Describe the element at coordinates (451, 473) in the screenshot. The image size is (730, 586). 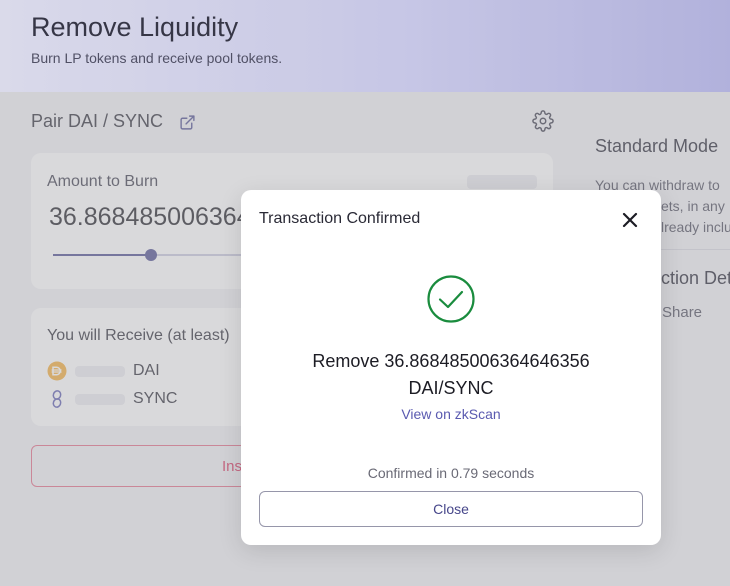
I see `confirmation-time: Confirmed in 0.79 seconds` at that location.